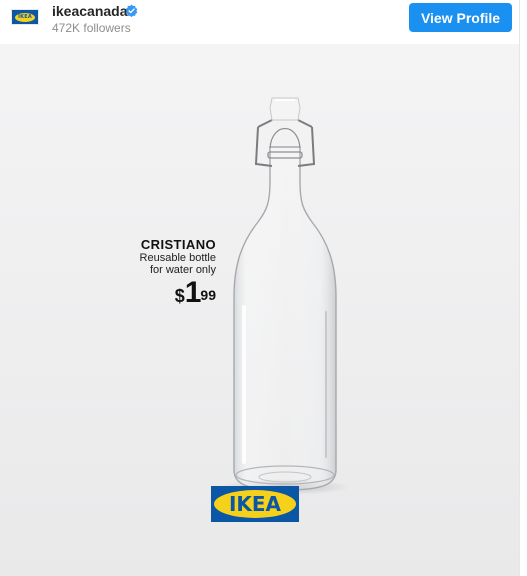 The width and height of the screenshot is (527, 576). What do you see at coordinates (91, 28) in the screenshot?
I see `follower-count: 472K followers` at bounding box center [91, 28].